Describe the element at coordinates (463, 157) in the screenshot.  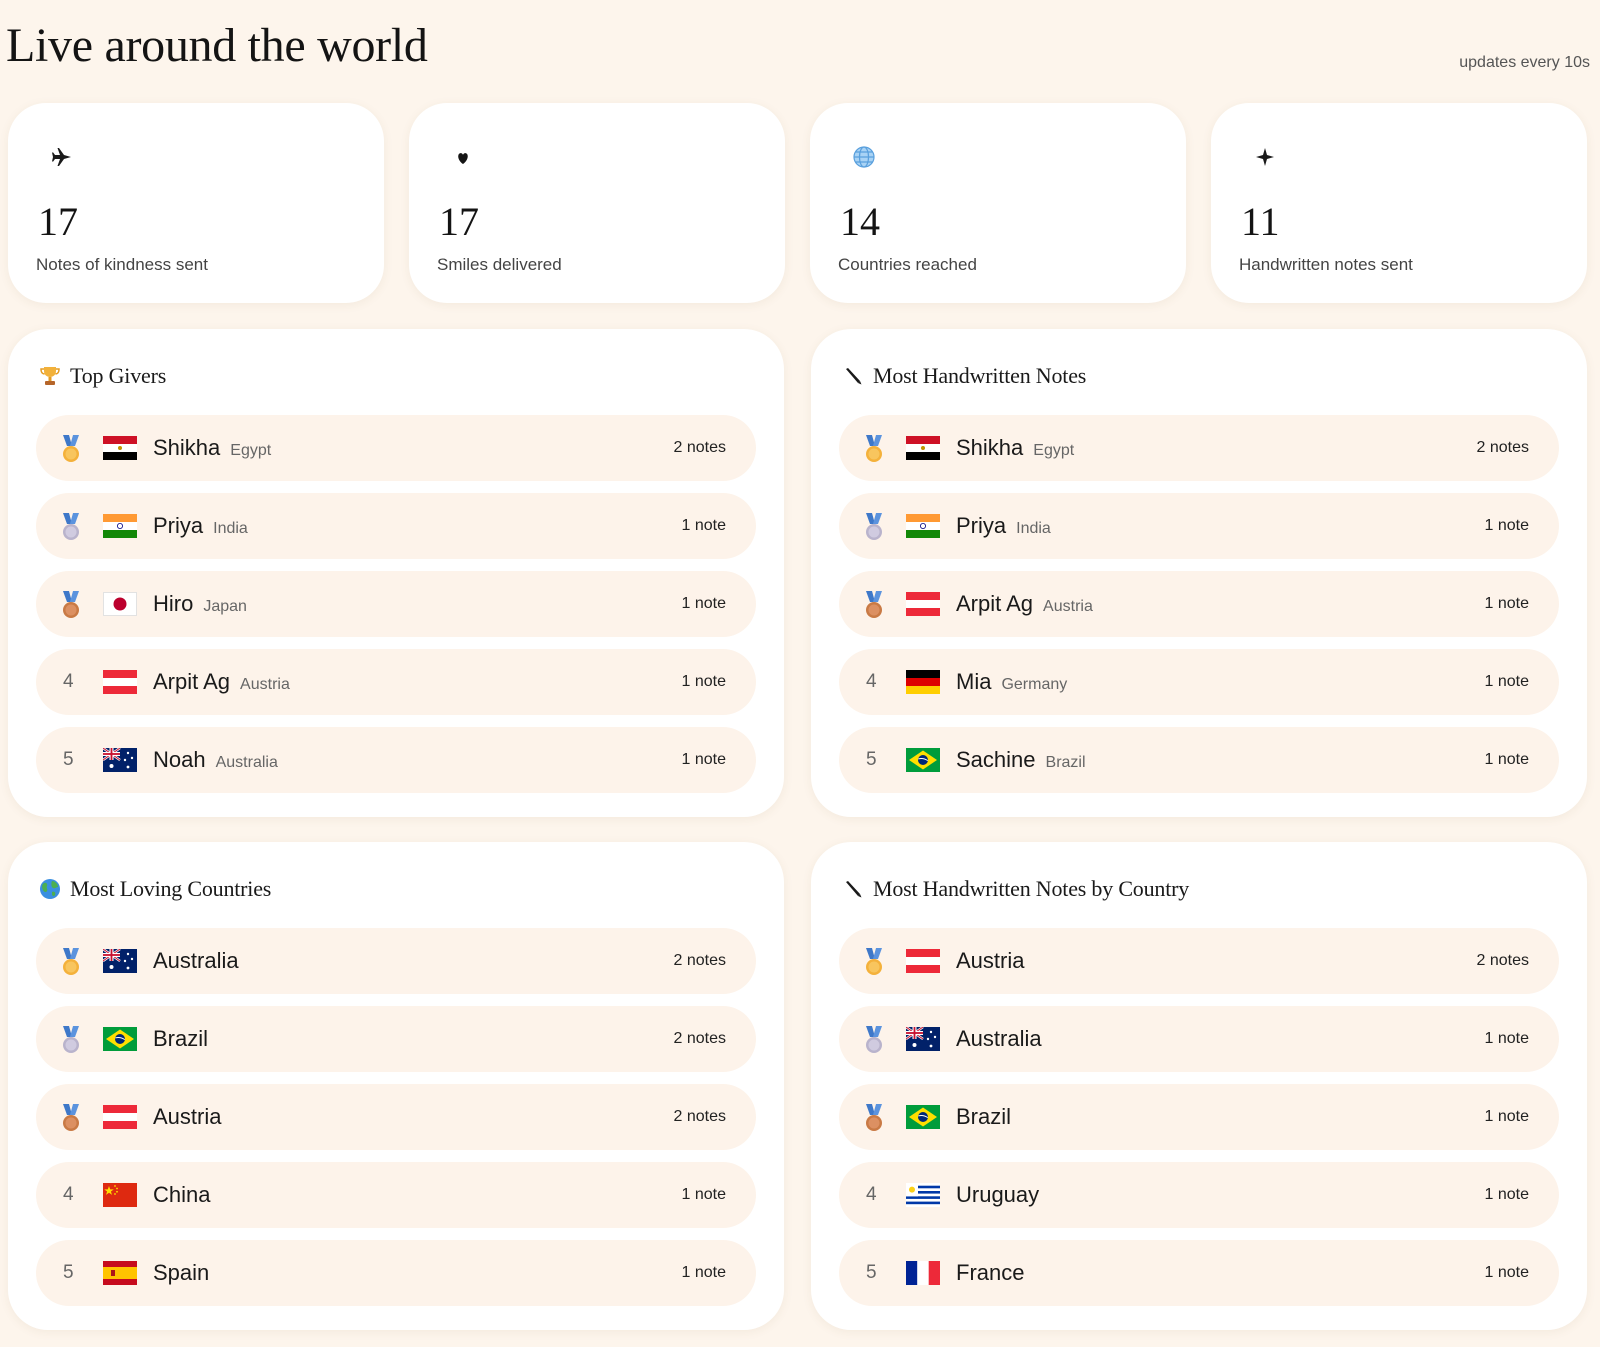
I see `heart-icon` at that location.